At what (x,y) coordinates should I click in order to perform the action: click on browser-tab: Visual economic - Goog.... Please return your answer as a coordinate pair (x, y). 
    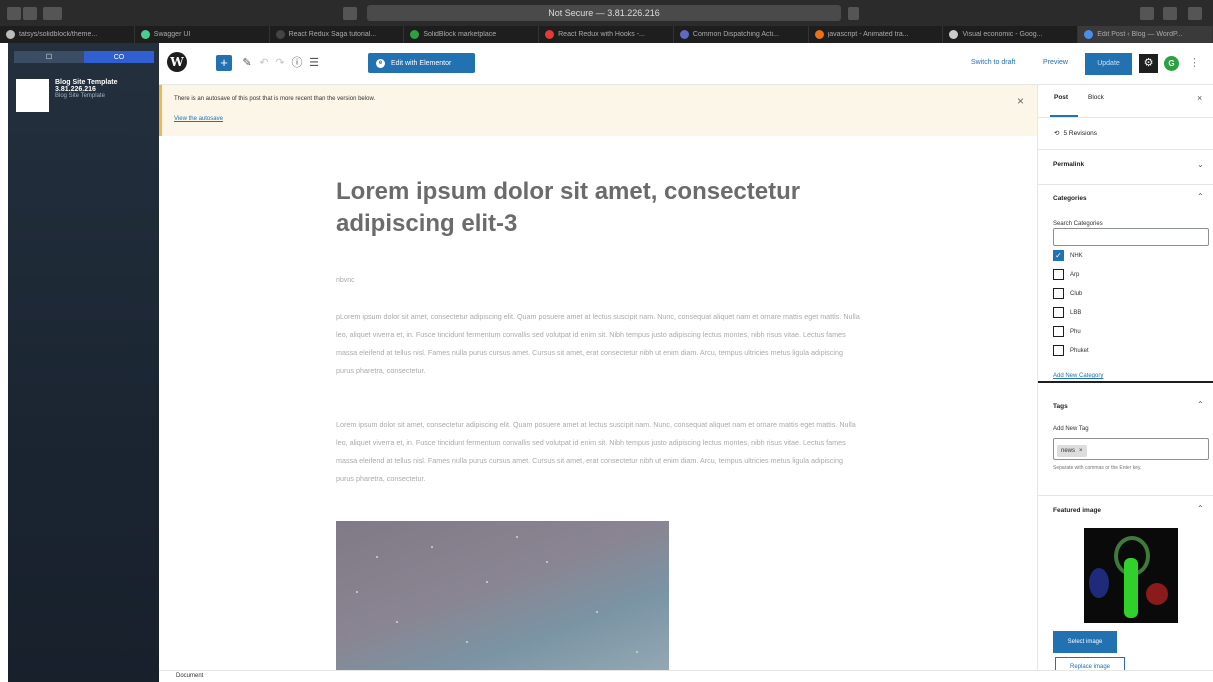
    Looking at the image, I should click on (1011, 34).